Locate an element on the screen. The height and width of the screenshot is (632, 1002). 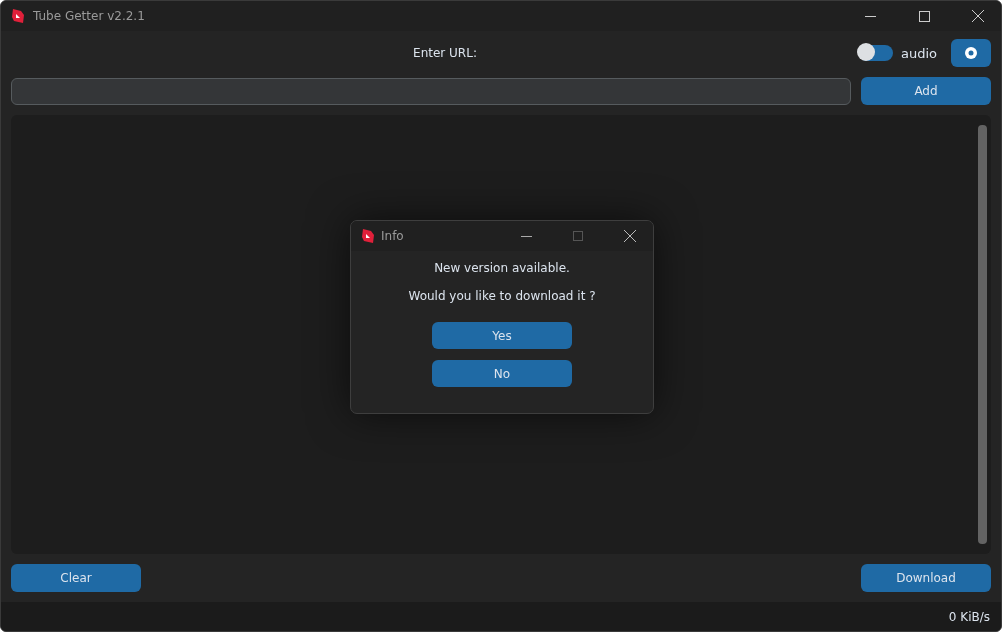
url-field is located at coordinates (431, 91).